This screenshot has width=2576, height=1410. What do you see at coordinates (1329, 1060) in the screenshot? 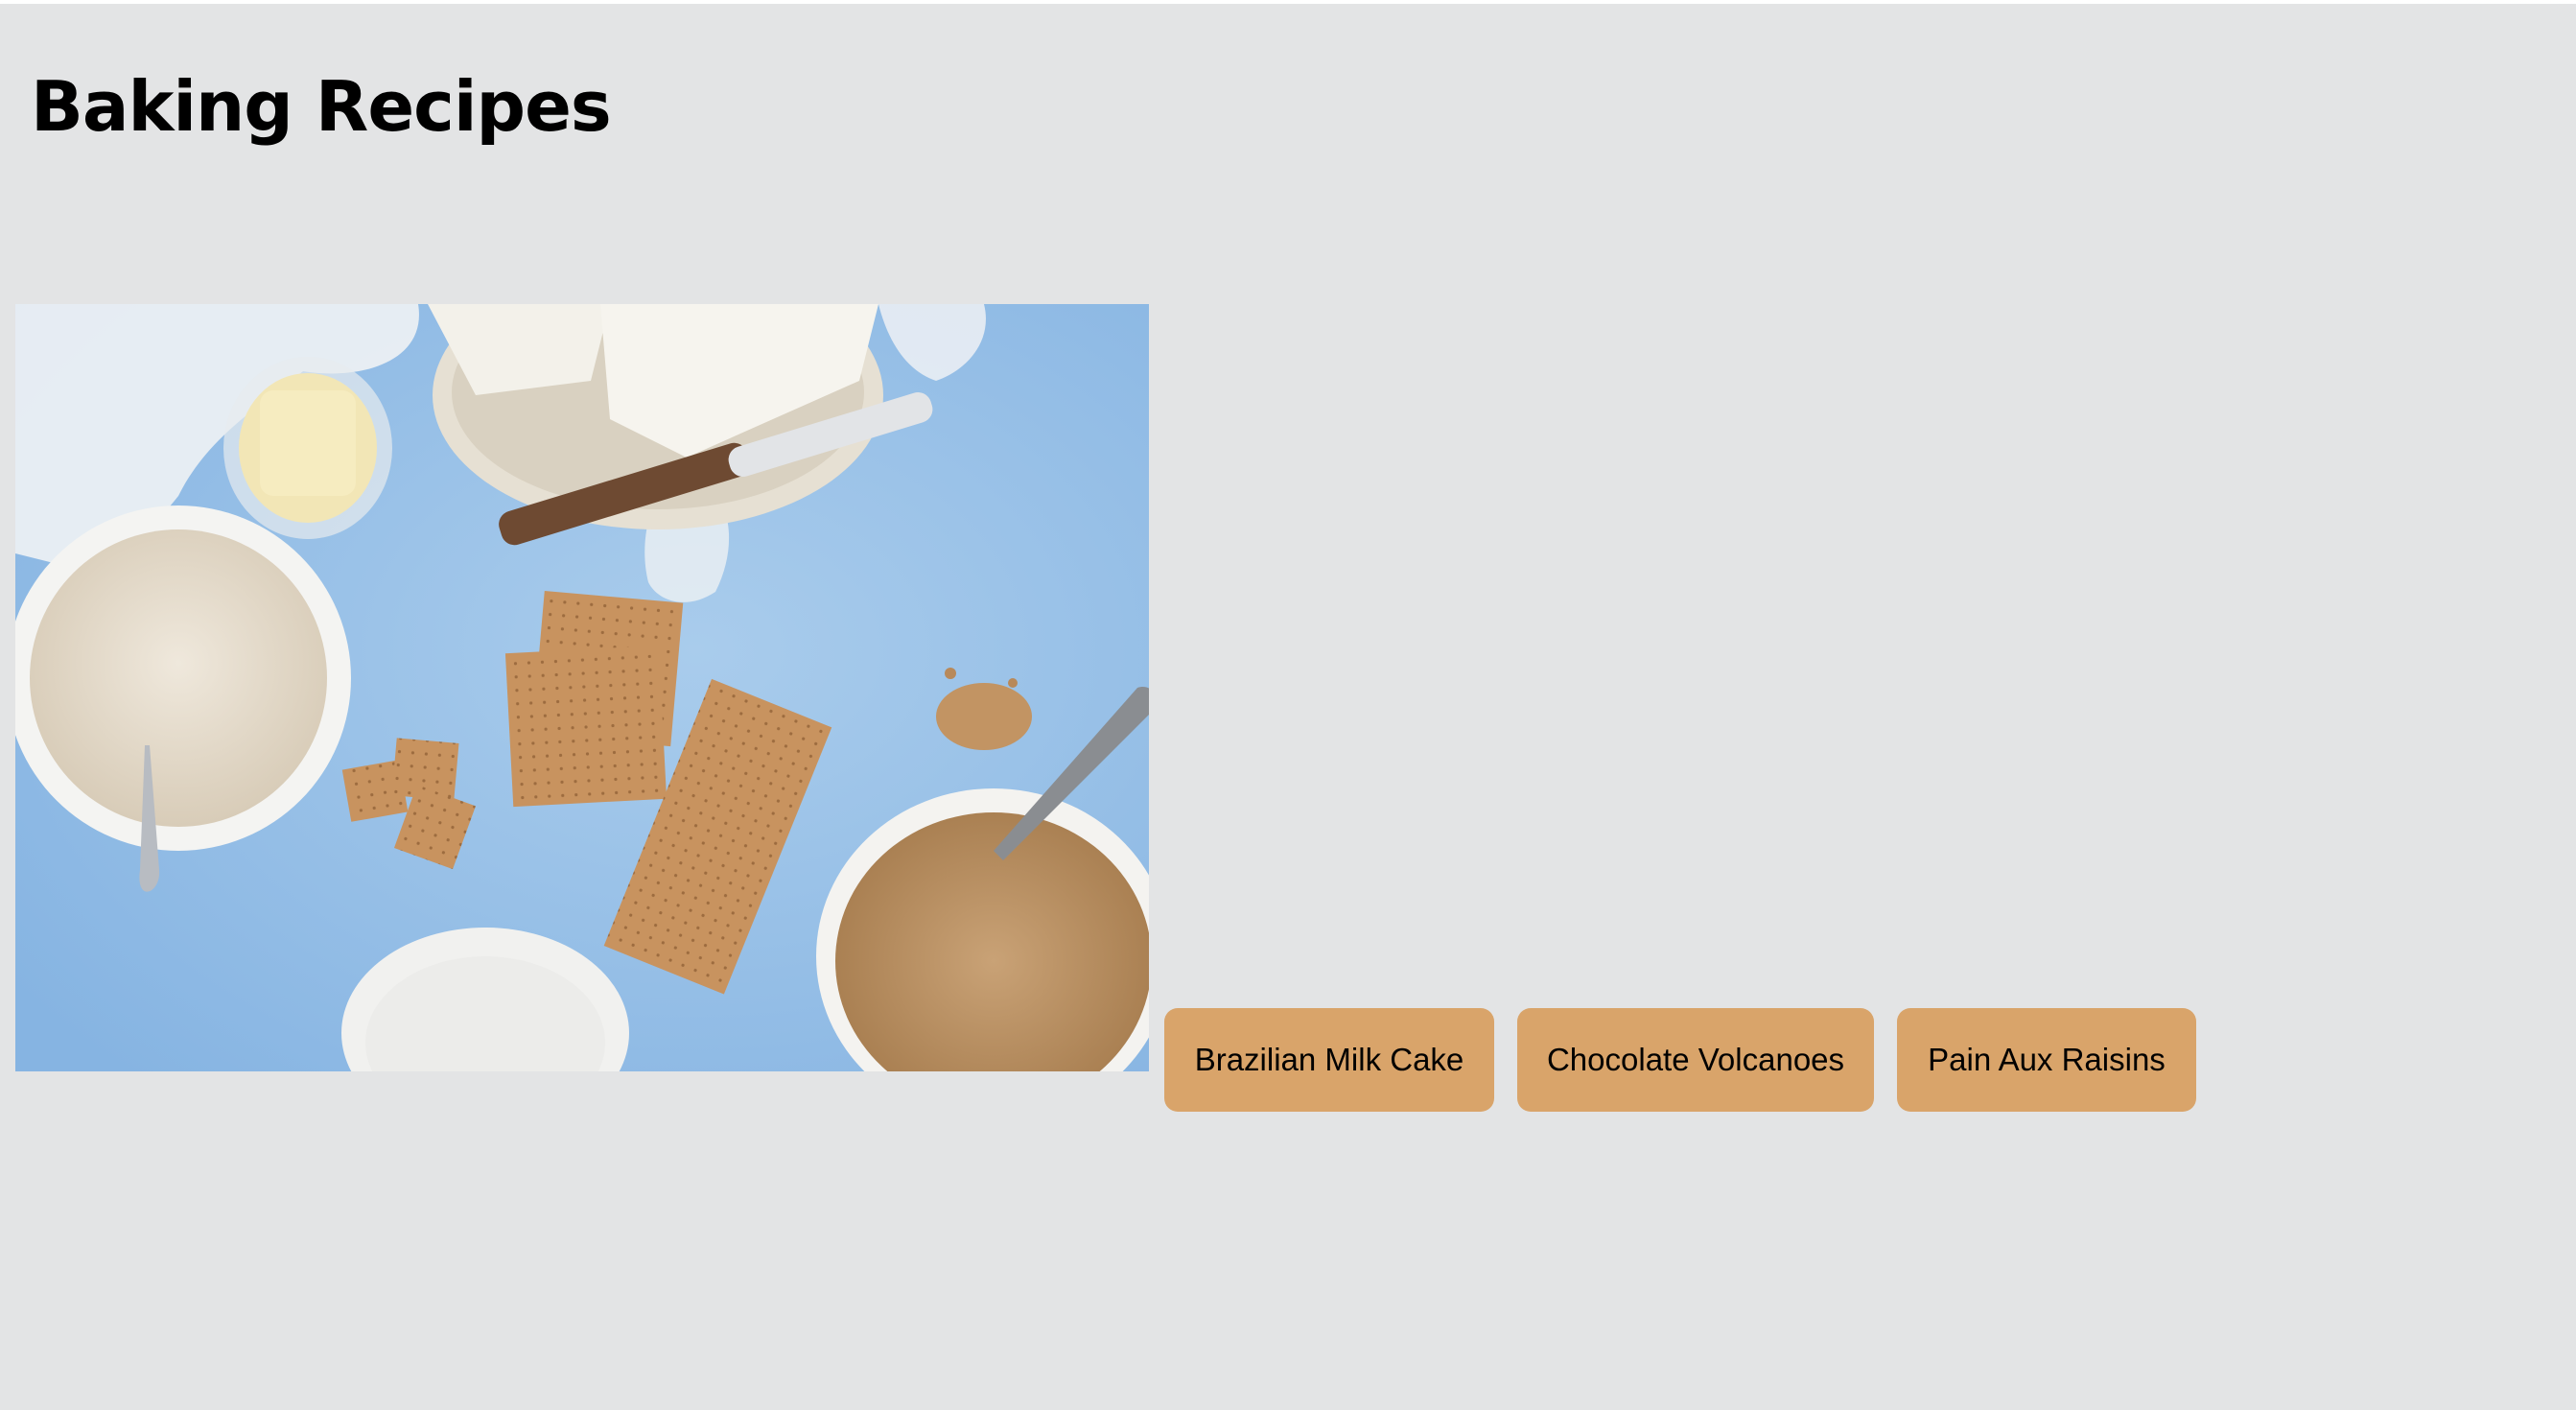
I see `brazilian-milk-cake-button: Brazilian Milk Cake` at bounding box center [1329, 1060].